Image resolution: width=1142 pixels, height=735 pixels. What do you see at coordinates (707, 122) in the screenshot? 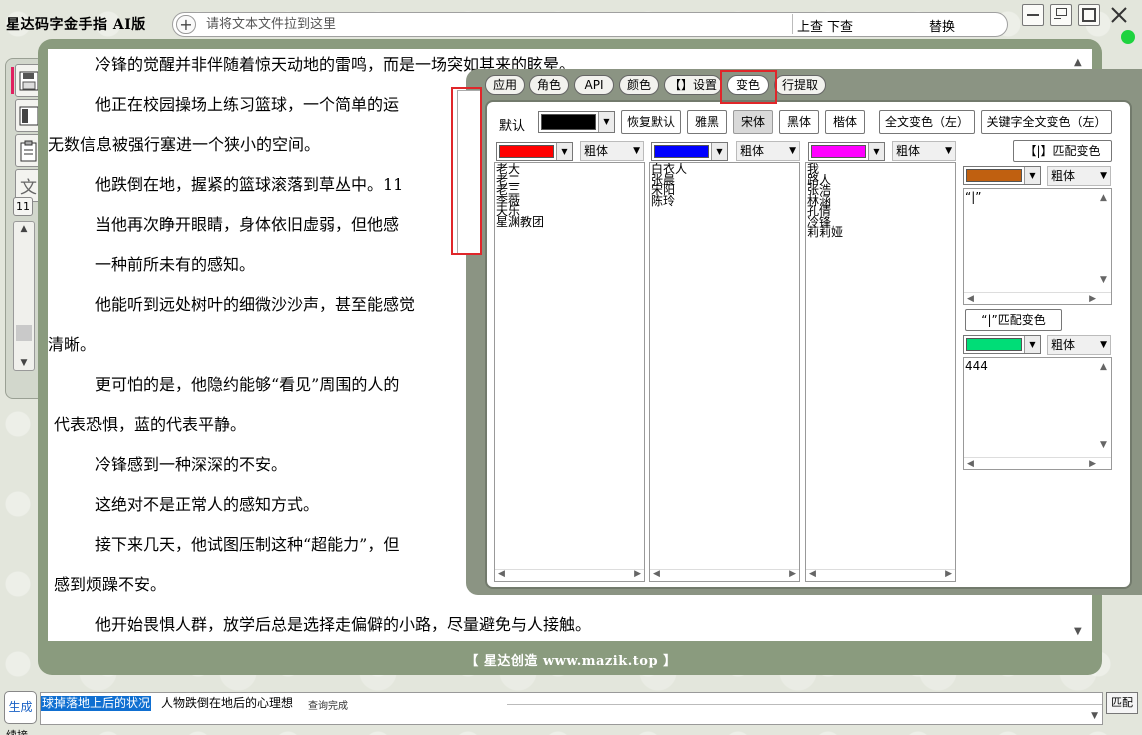
I see `font-yahei-button: 雅黑` at bounding box center [707, 122].